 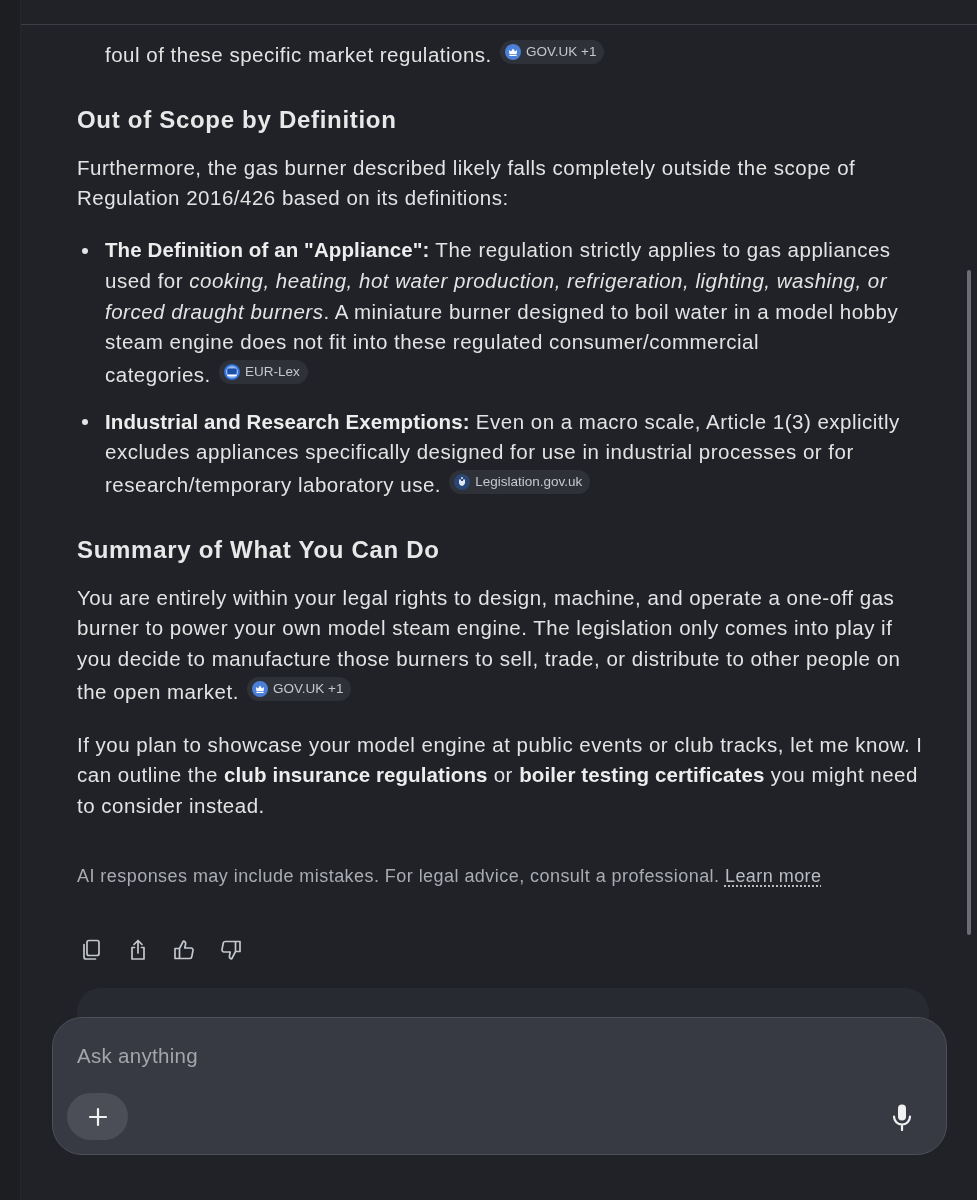 I want to click on source-chip: Legislation.gov.uk, so click(x=520, y=482).